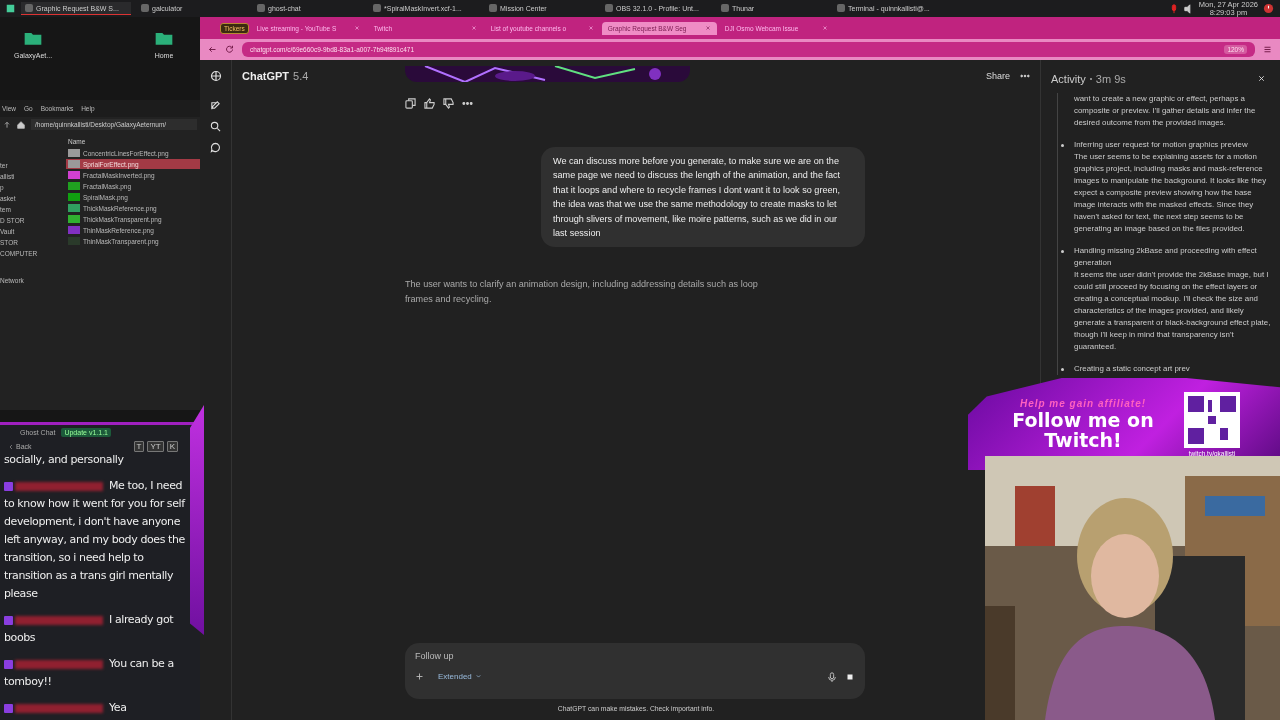 The width and height of the screenshot is (1280, 720). I want to click on chat-bubble-icon, so click(215, 147).